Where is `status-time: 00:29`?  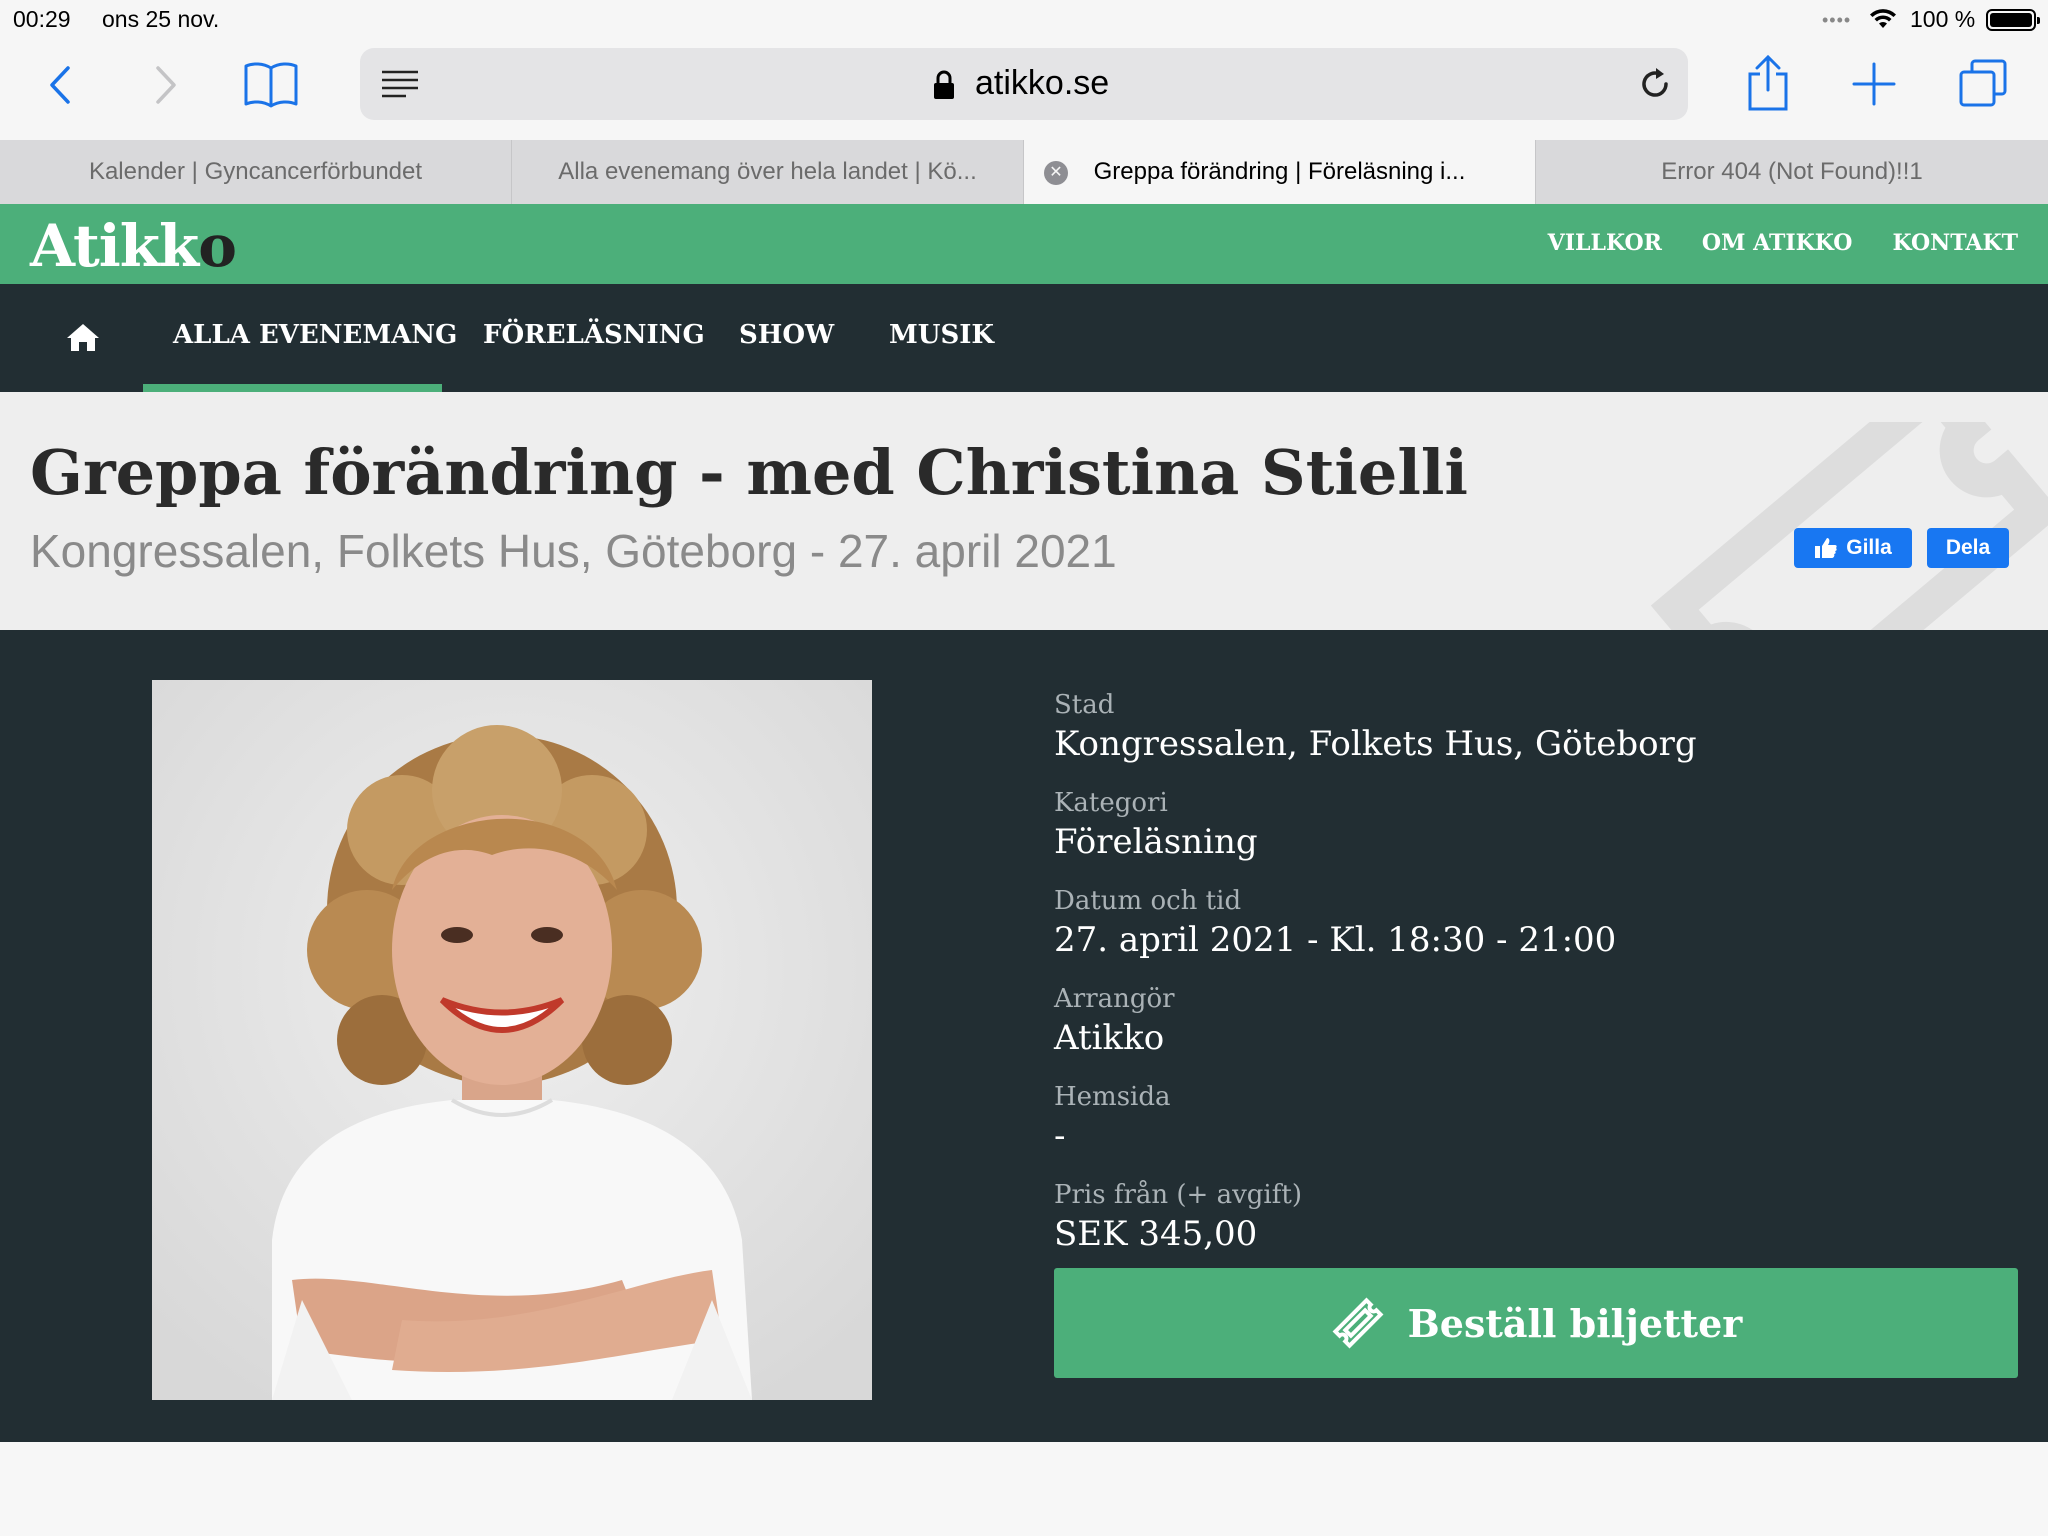 status-time: 00:29 is located at coordinates (42, 19).